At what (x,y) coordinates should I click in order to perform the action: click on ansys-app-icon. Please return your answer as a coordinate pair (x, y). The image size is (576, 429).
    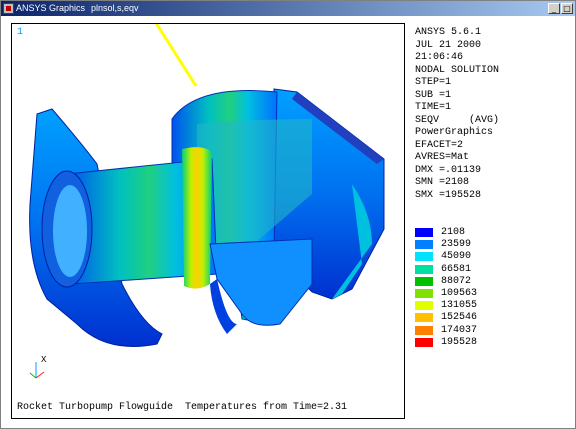
    Looking at the image, I should click on (8, 8).